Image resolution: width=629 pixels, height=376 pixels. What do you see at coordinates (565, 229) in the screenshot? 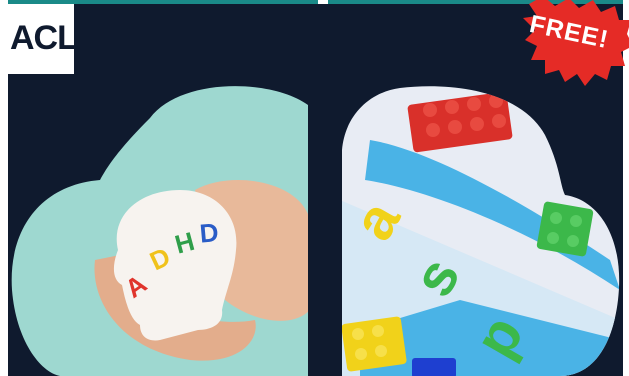
I see `green-brick` at bounding box center [565, 229].